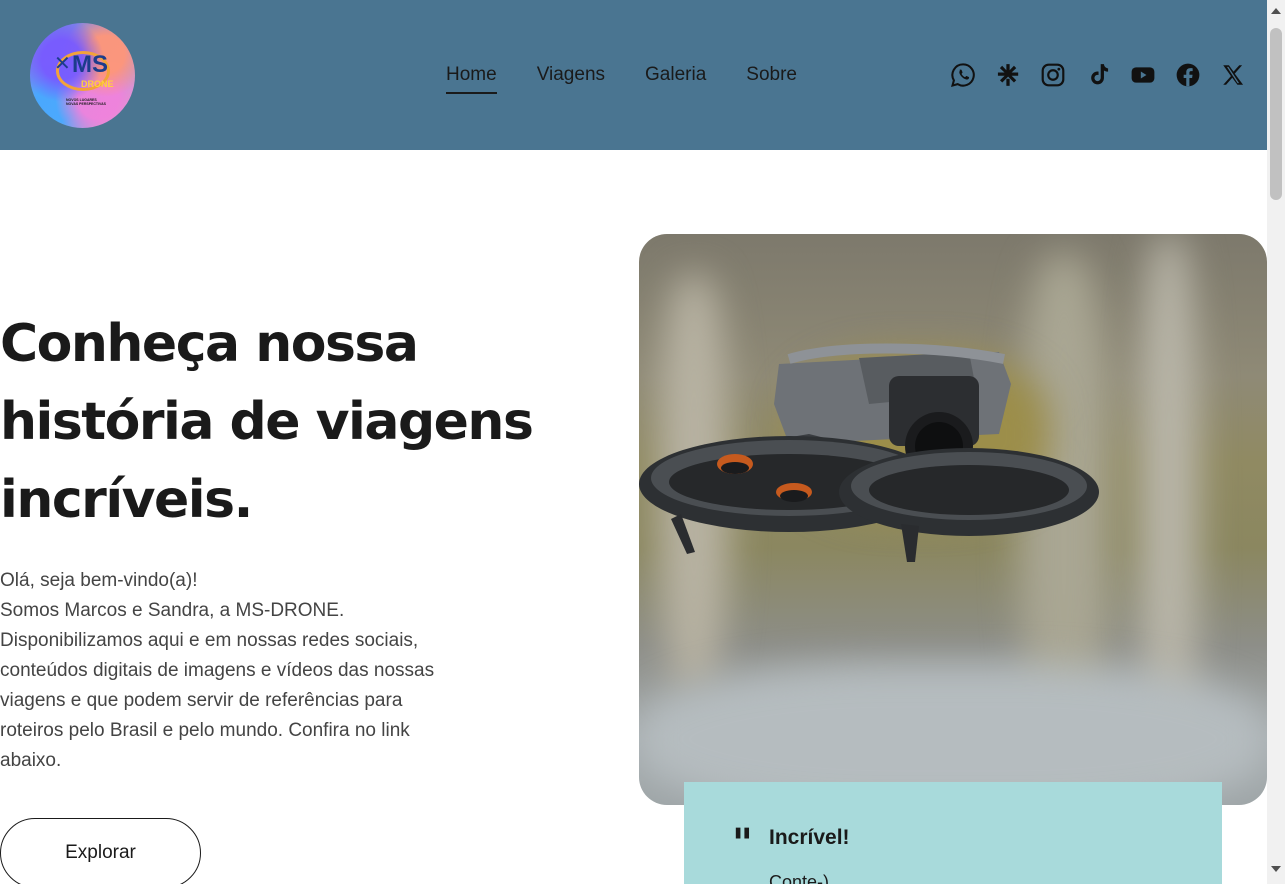 The height and width of the screenshot is (884, 1285). What do you see at coordinates (771, 78) in the screenshot?
I see `nav-sobre: Sobre` at bounding box center [771, 78].